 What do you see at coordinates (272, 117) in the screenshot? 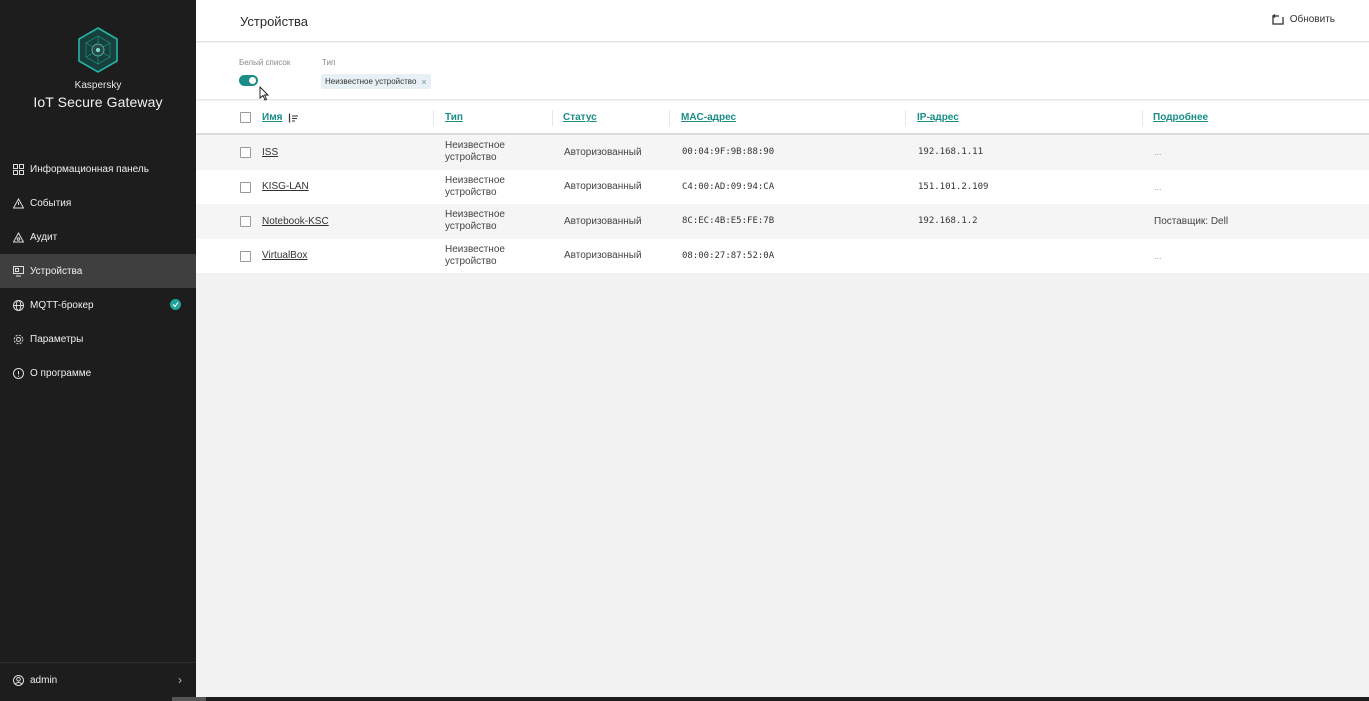
I see `column-header-name: Имя` at bounding box center [272, 117].